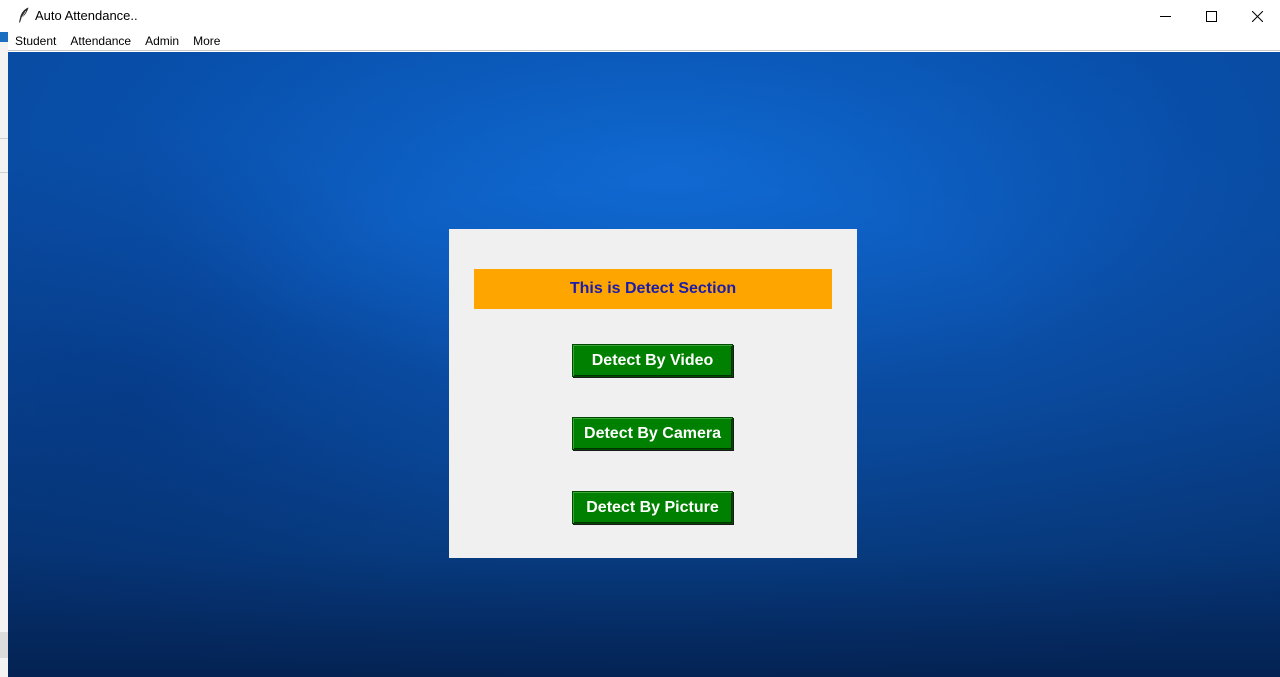  I want to click on menu-student: Student, so click(35, 41).